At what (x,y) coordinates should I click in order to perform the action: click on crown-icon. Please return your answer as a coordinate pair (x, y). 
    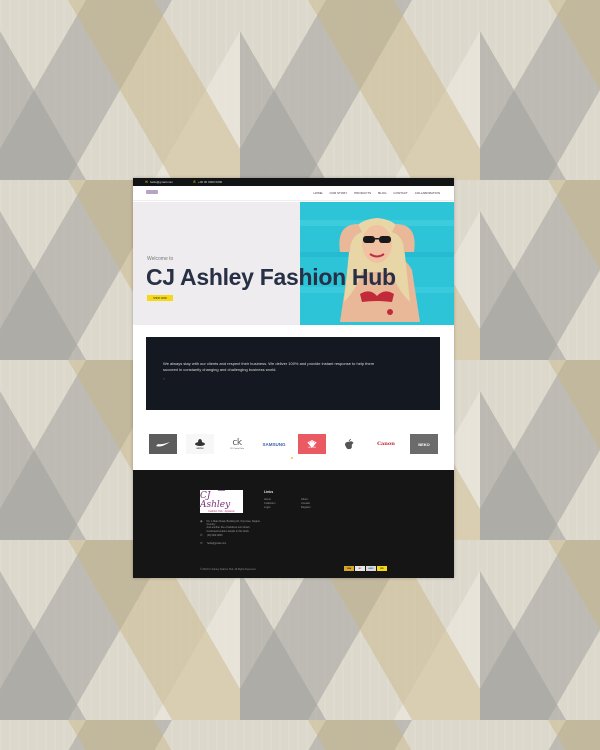
    Looking at the image, I should click on (221, 490).